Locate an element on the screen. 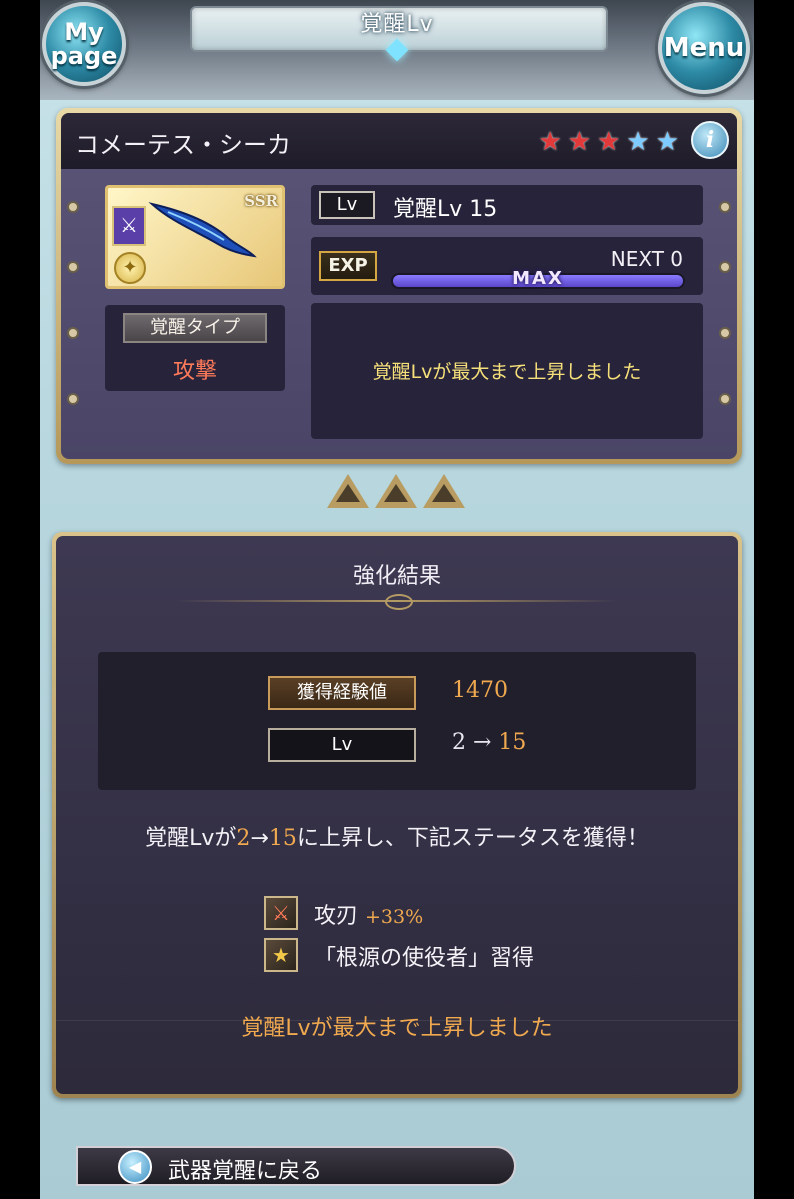 The height and width of the screenshot is (1199, 794). mypage-label-line1: My is located at coordinates (84, 32).